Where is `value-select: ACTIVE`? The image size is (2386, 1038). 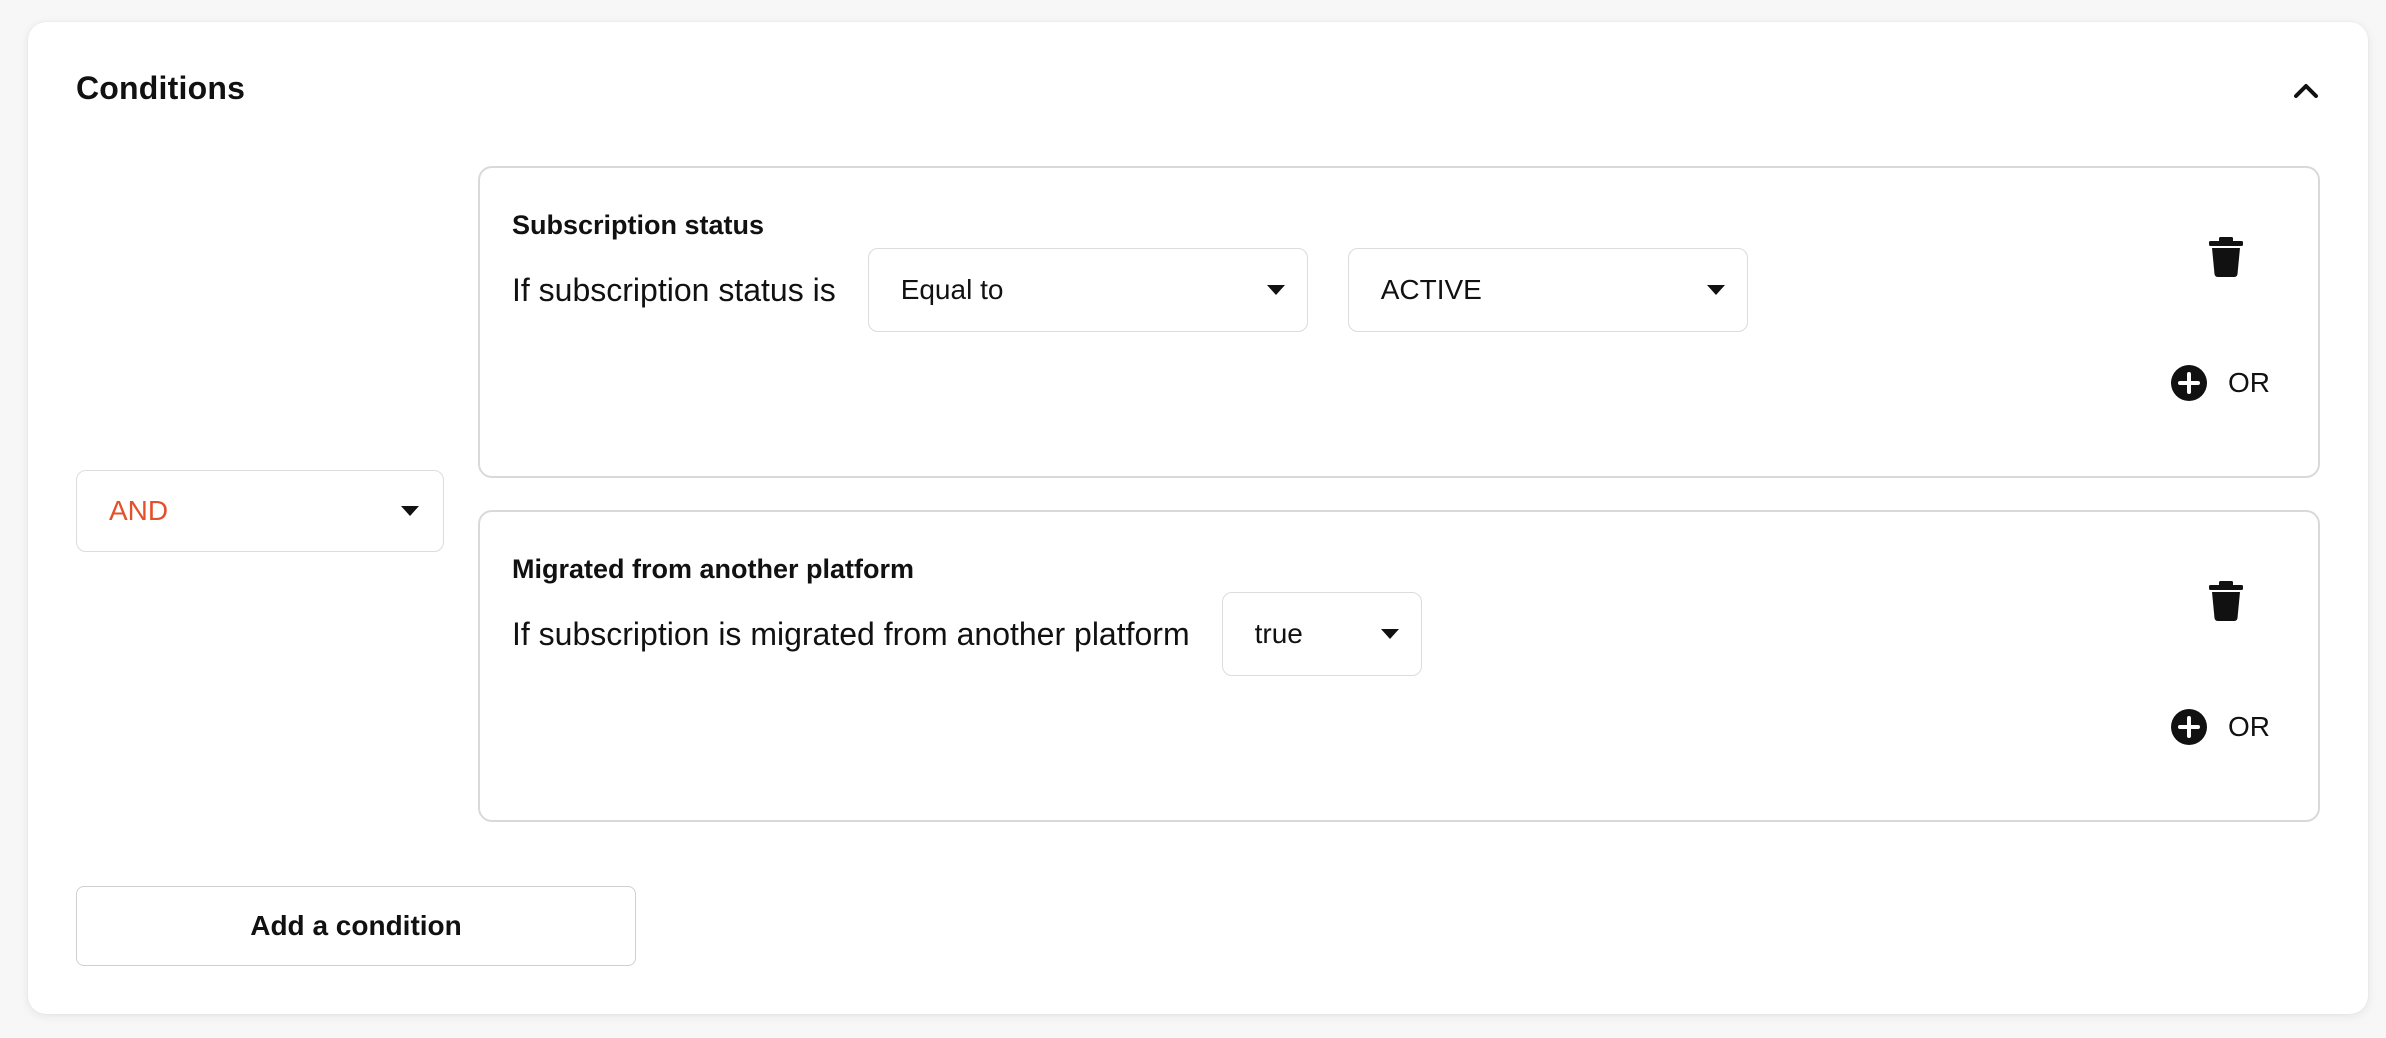
value-select: ACTIVE is located at coordinates (1547, 290).